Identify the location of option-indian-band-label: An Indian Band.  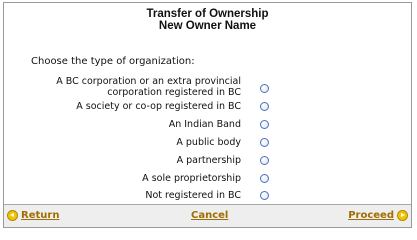
(121, 124).